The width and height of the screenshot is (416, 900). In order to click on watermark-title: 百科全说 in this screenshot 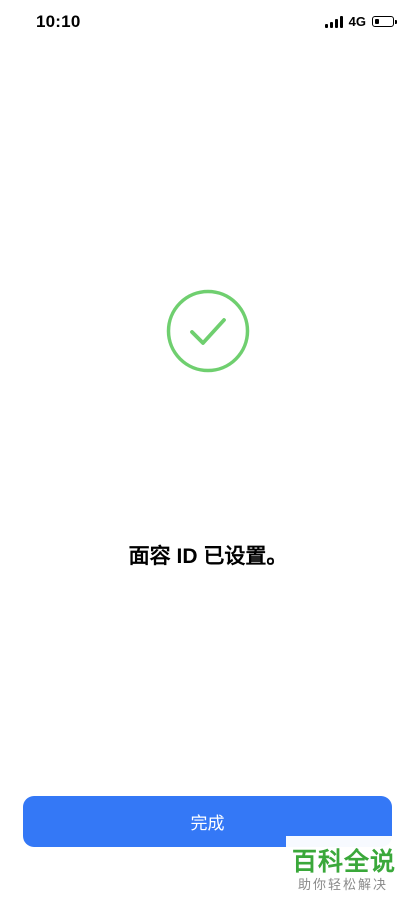, I will do `click(344, 862)`.